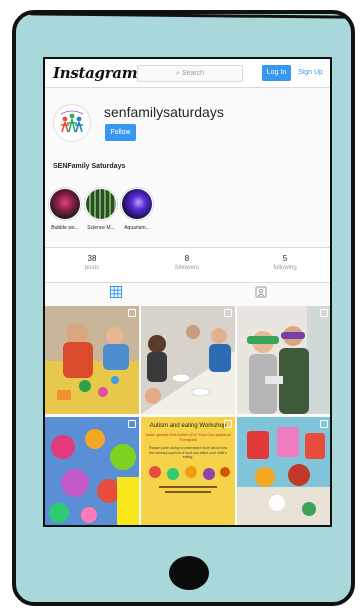 This screenshot has height=614, width=362. I want to click on stat-label: followers, so click(187, 268).